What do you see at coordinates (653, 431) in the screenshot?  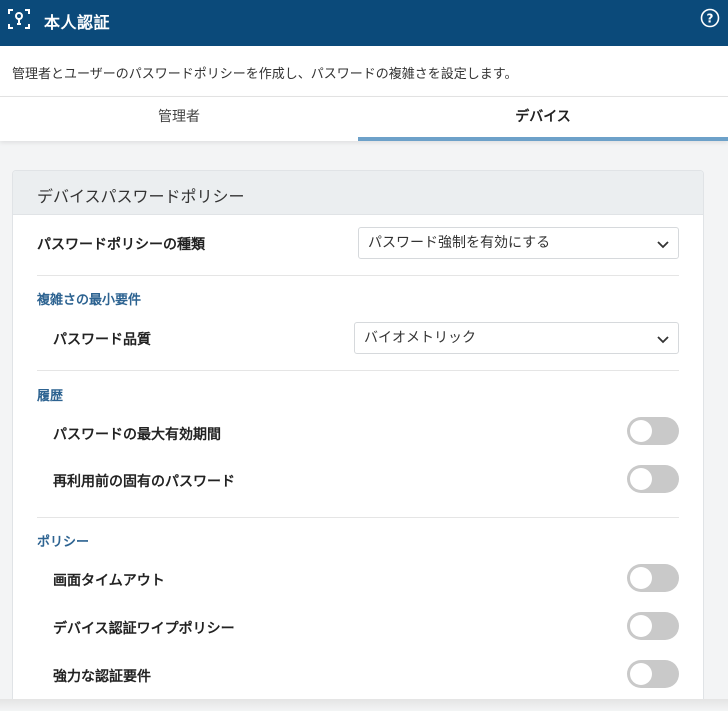 I see `max-password-age-toggle` at bounding box center [653, 431].